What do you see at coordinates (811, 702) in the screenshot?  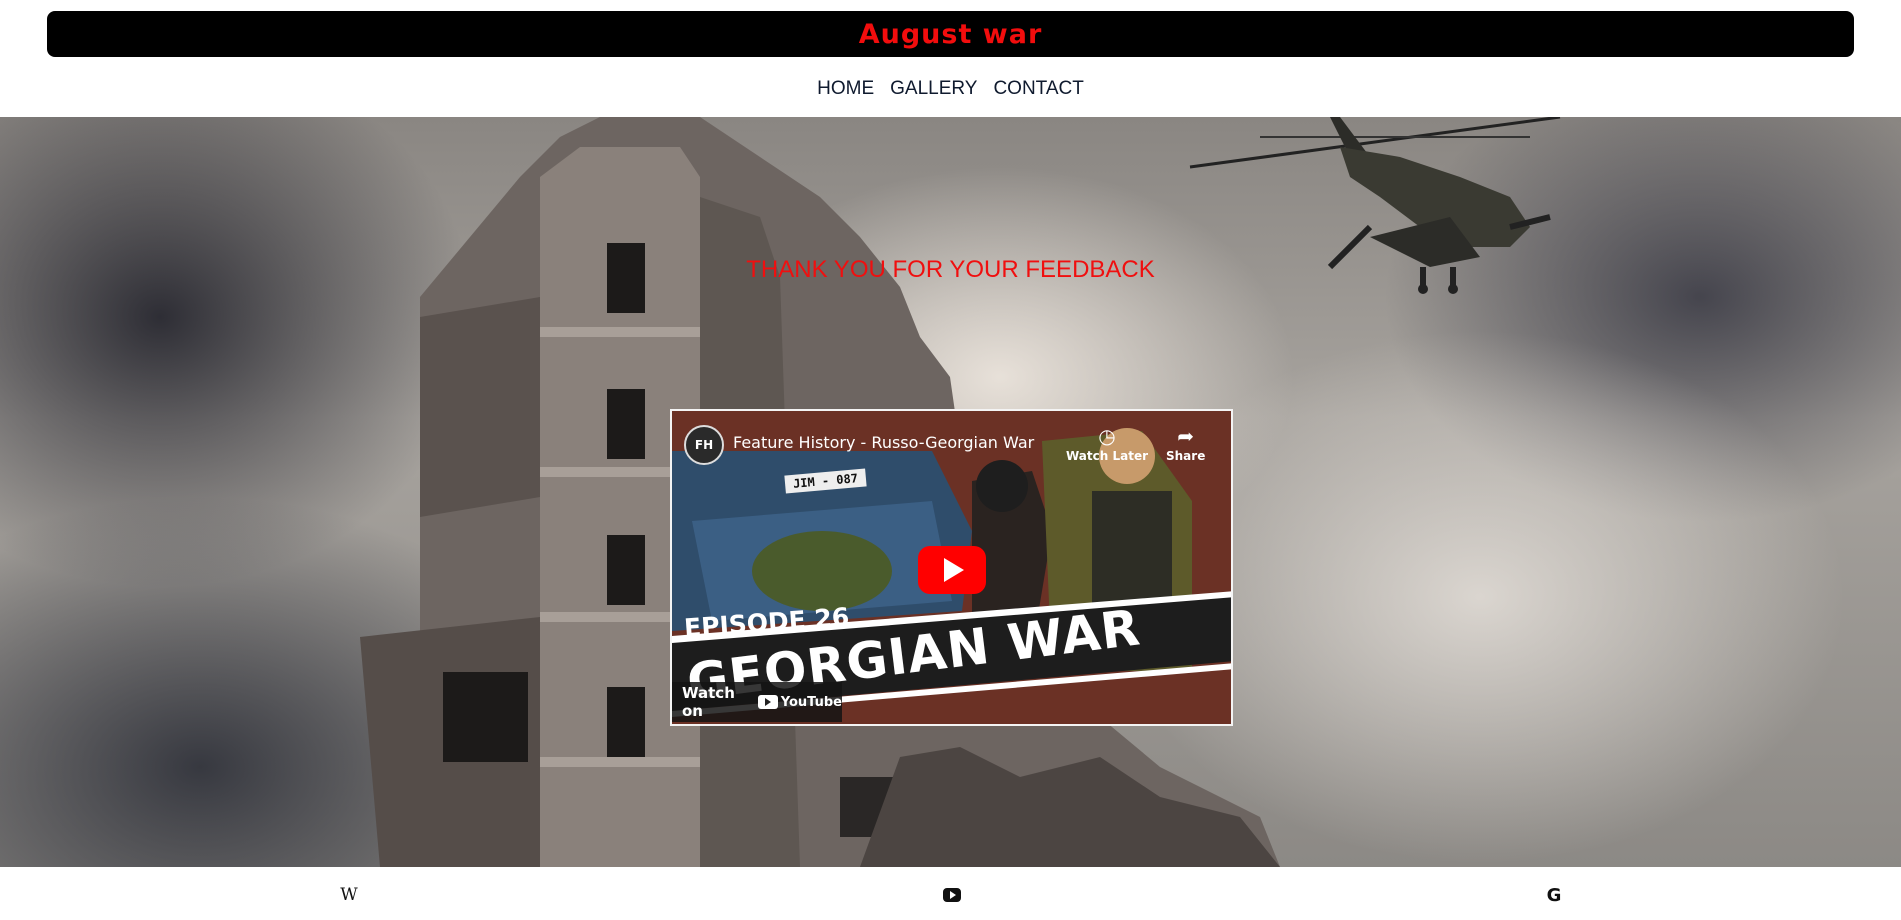 I see `youtube-wordmark: YouTube` at bounding box center [811, 702].